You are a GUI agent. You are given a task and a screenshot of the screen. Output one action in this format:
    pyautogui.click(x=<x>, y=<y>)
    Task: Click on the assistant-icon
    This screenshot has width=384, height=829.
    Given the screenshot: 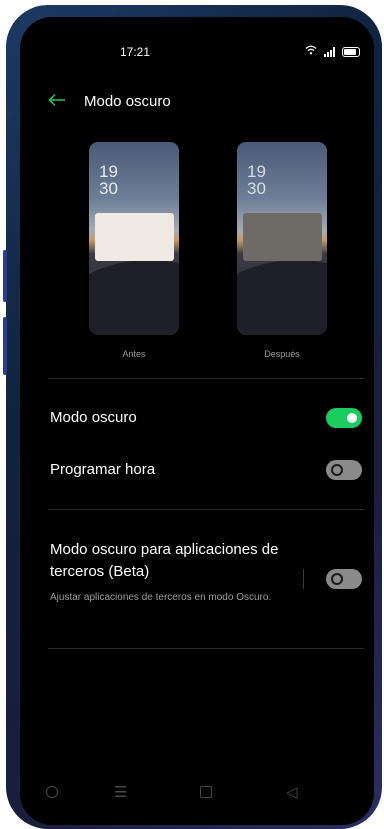 What is the action you would take?
    pyautogui.click(x=52, y=792)
    